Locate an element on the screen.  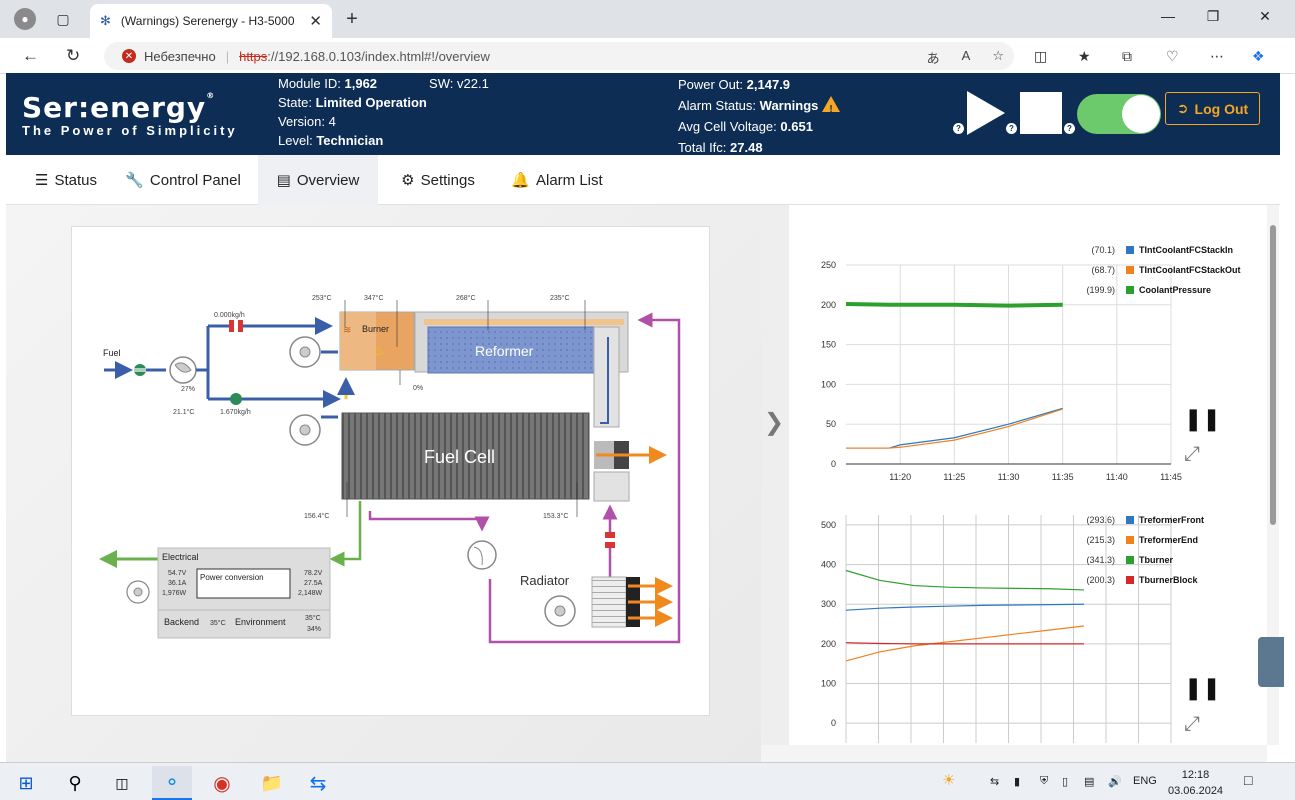
file-explorer-icon: 📁 is located at coordinates (272, 783).